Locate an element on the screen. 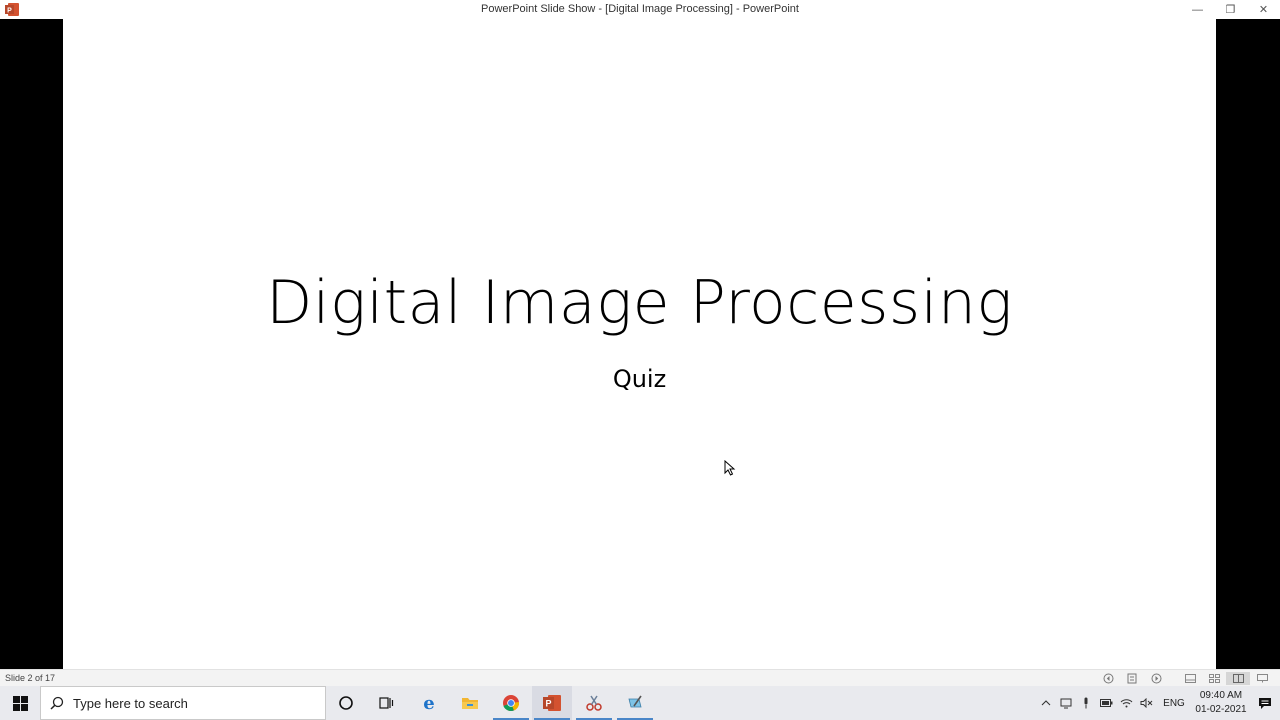  system-tray: ENG 09:40 AM 01-02-2021 is located at coordinates (1158, 703).